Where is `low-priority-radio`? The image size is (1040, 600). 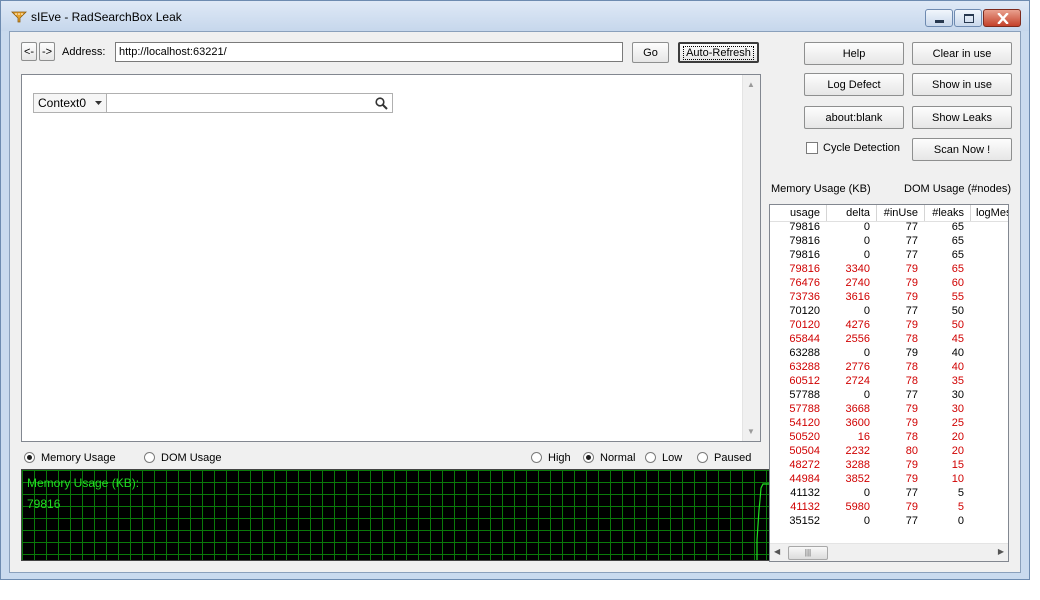
low-priority-radio is located at coordinates (650, 457).